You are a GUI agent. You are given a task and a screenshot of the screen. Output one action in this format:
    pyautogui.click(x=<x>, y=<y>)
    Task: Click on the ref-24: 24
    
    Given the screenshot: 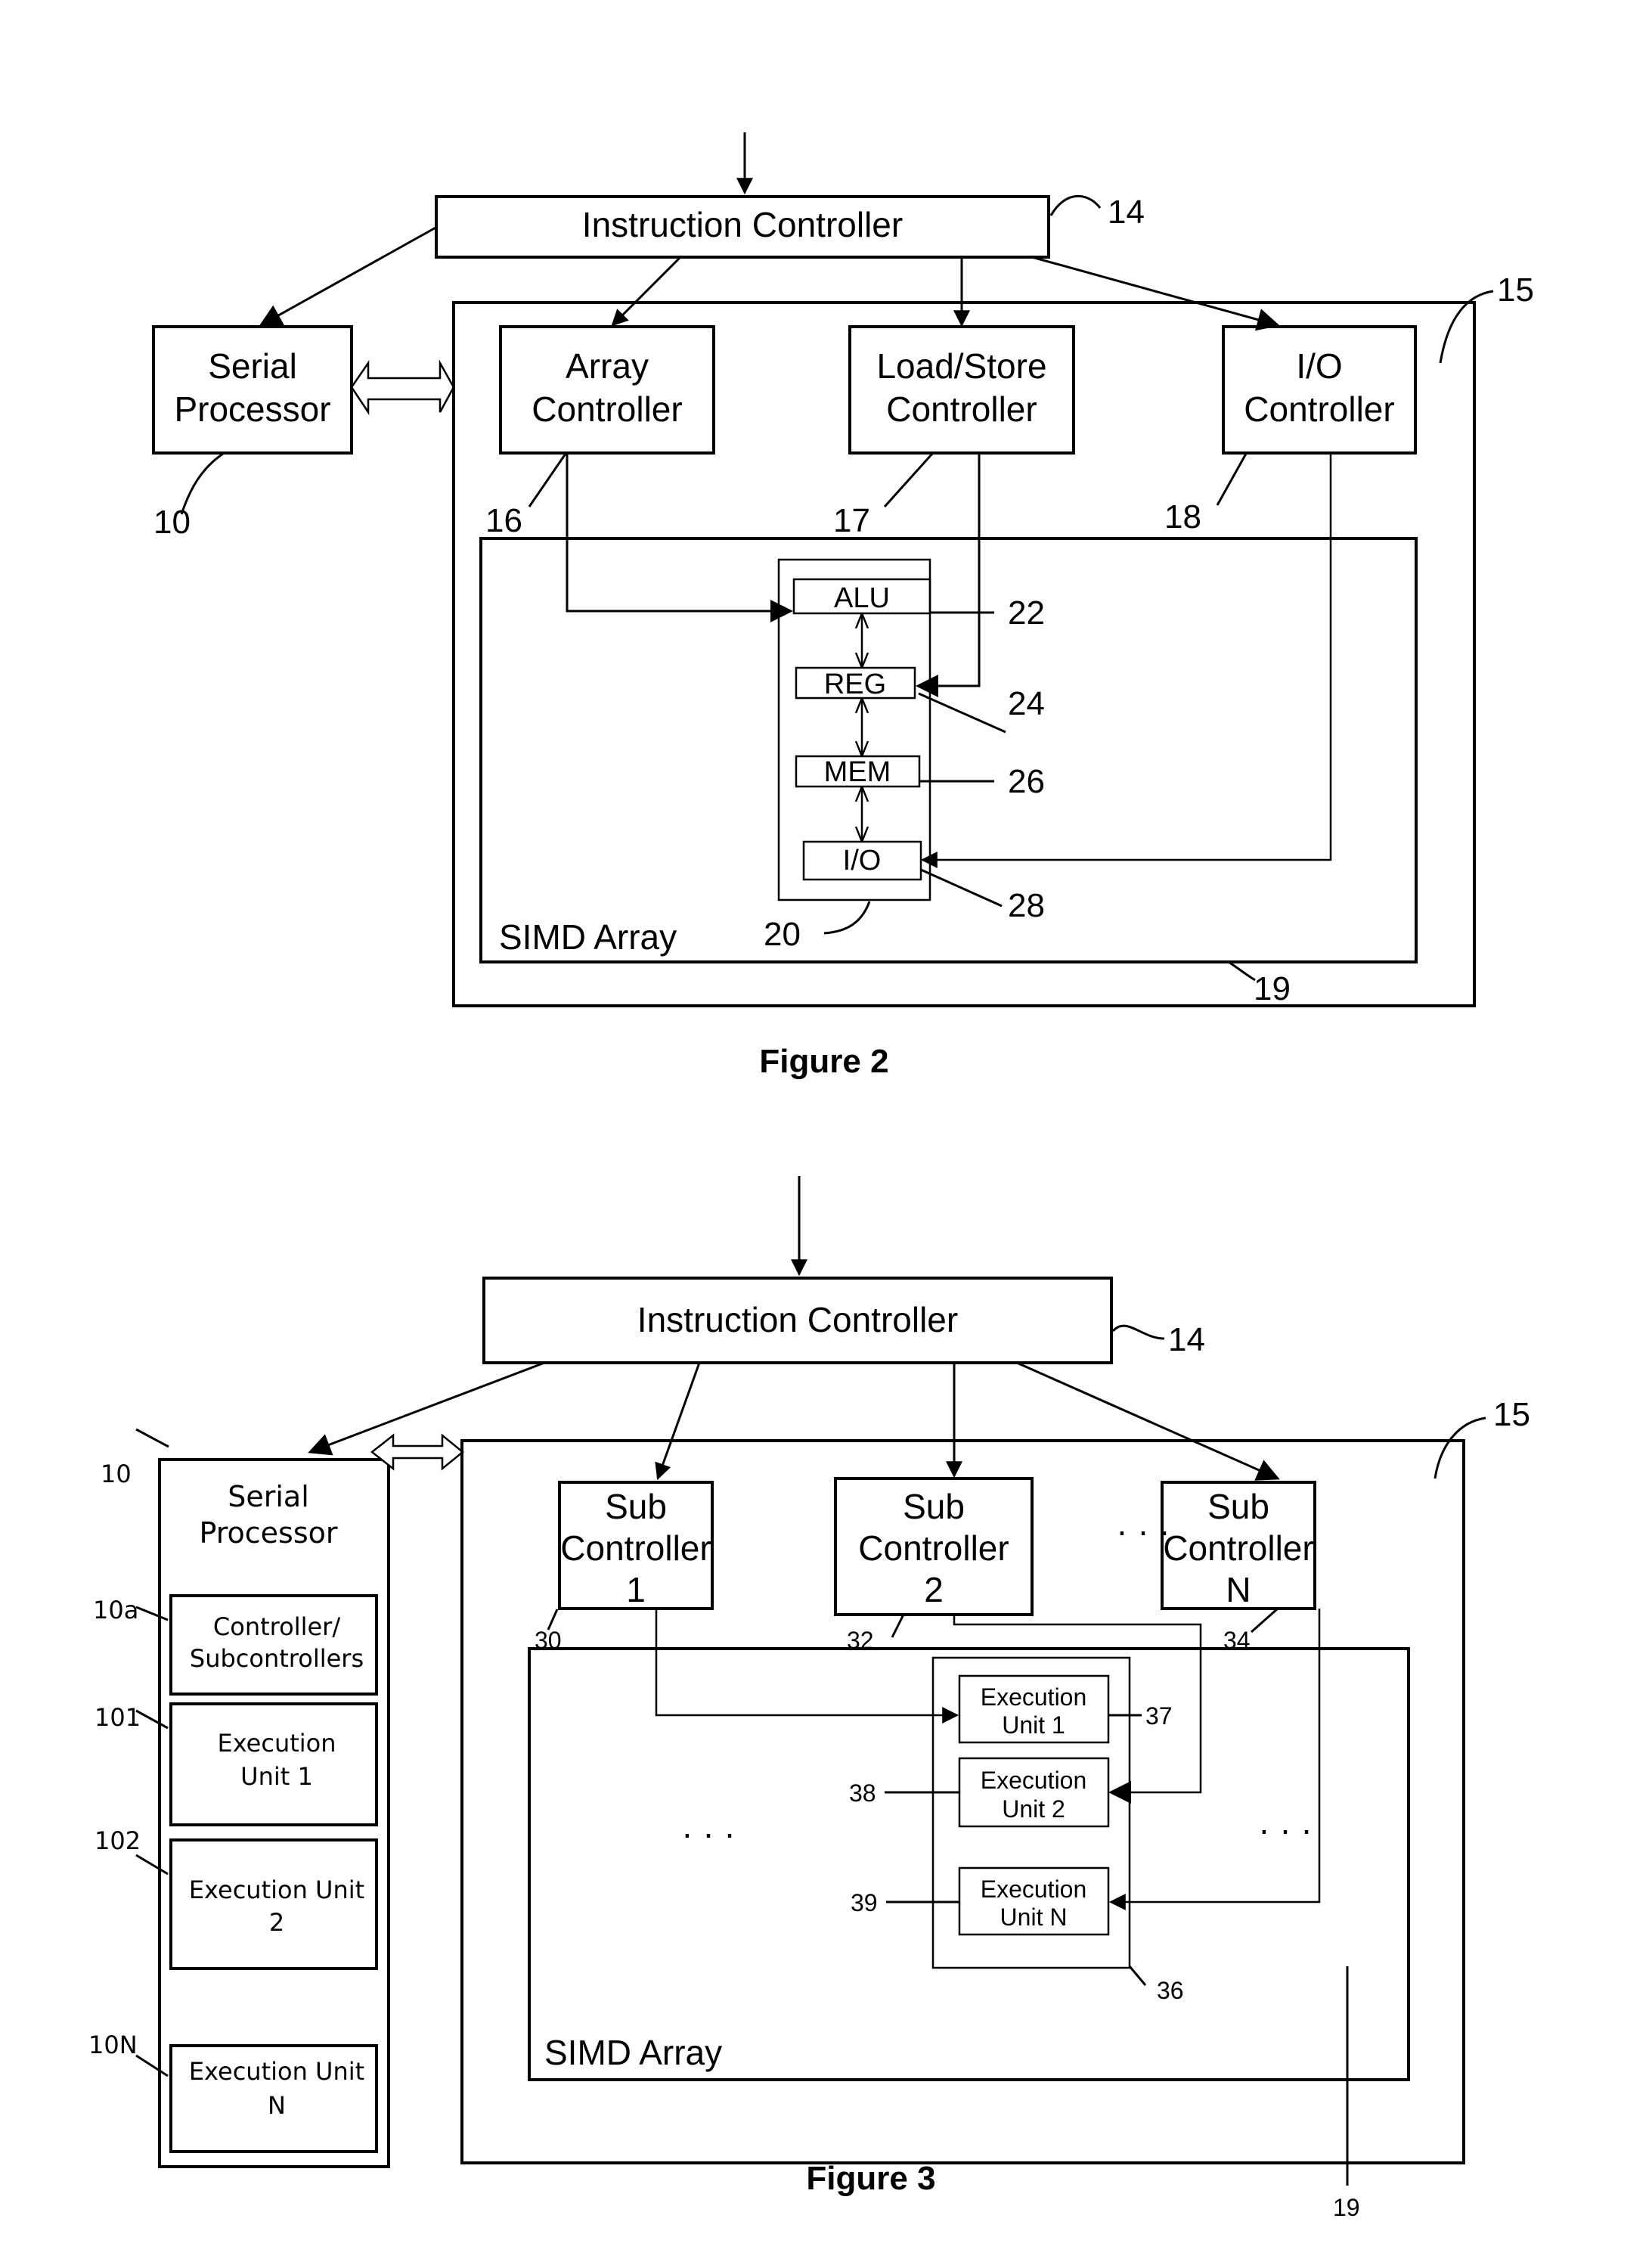 What is the action you would take?
    pyautogui.click(x=1027, y=704)
    